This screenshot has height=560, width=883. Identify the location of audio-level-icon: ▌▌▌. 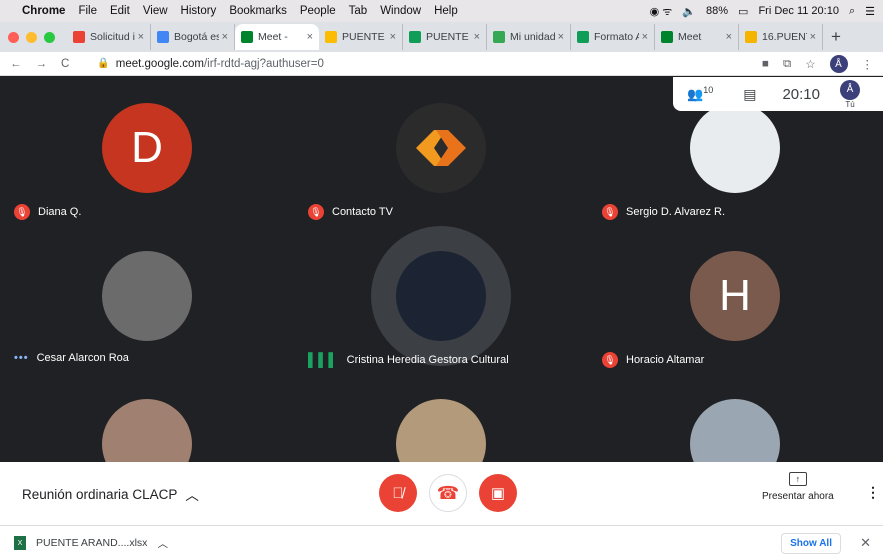
(323, 359).